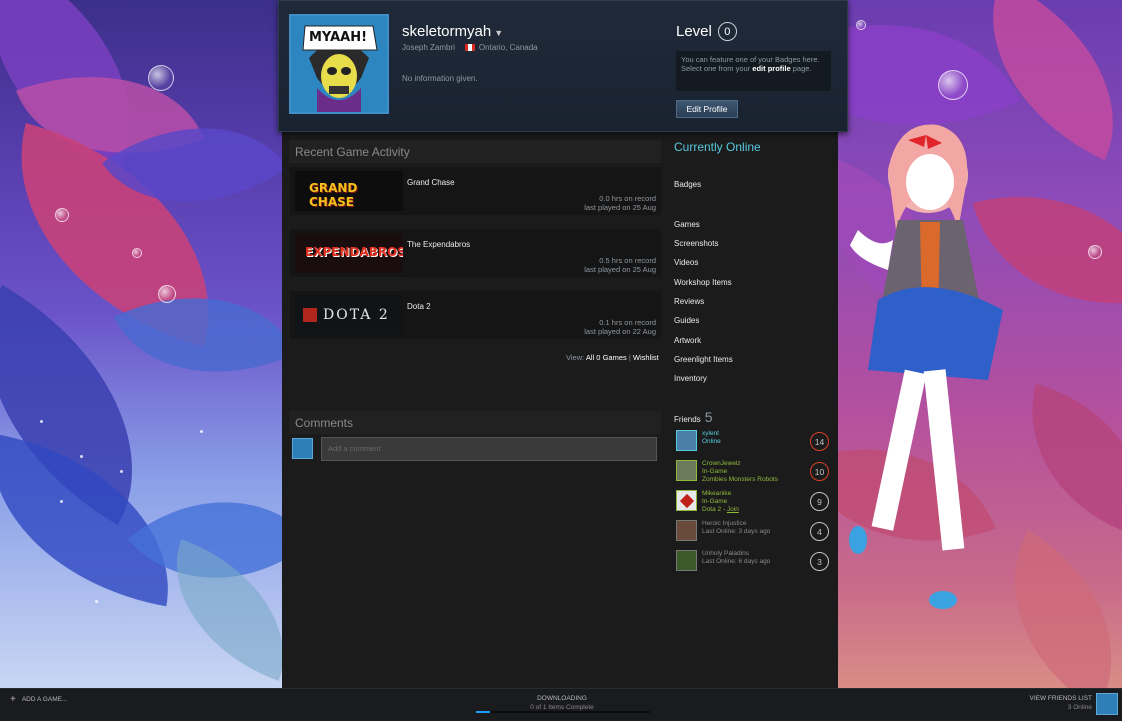 This screenshot has width=1122, height=721. I want to click on friend-level-badge: 4, so click(819, 531).